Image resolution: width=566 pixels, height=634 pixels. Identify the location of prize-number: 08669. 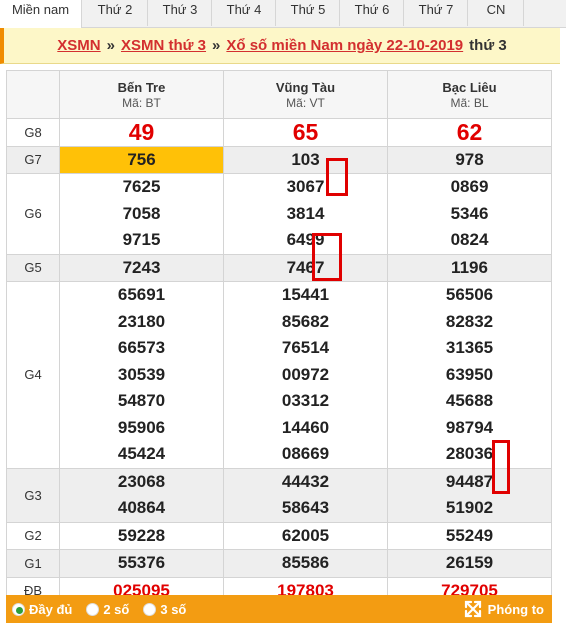
(305, 453).